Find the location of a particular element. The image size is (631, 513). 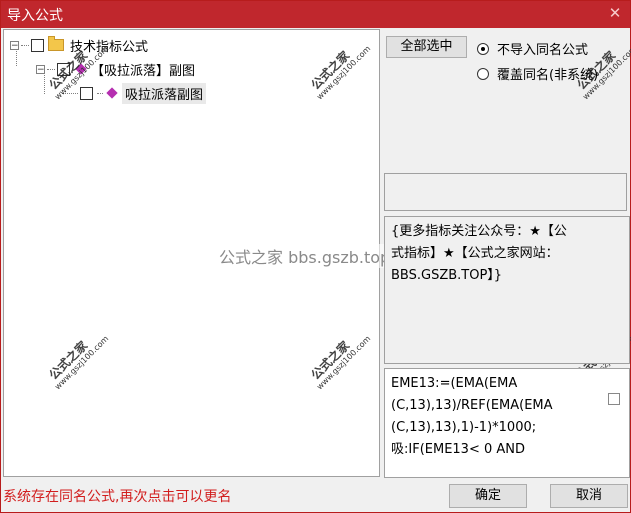

radio-skip-label: 不导入同名公式 is located at coordinates (543, 50).